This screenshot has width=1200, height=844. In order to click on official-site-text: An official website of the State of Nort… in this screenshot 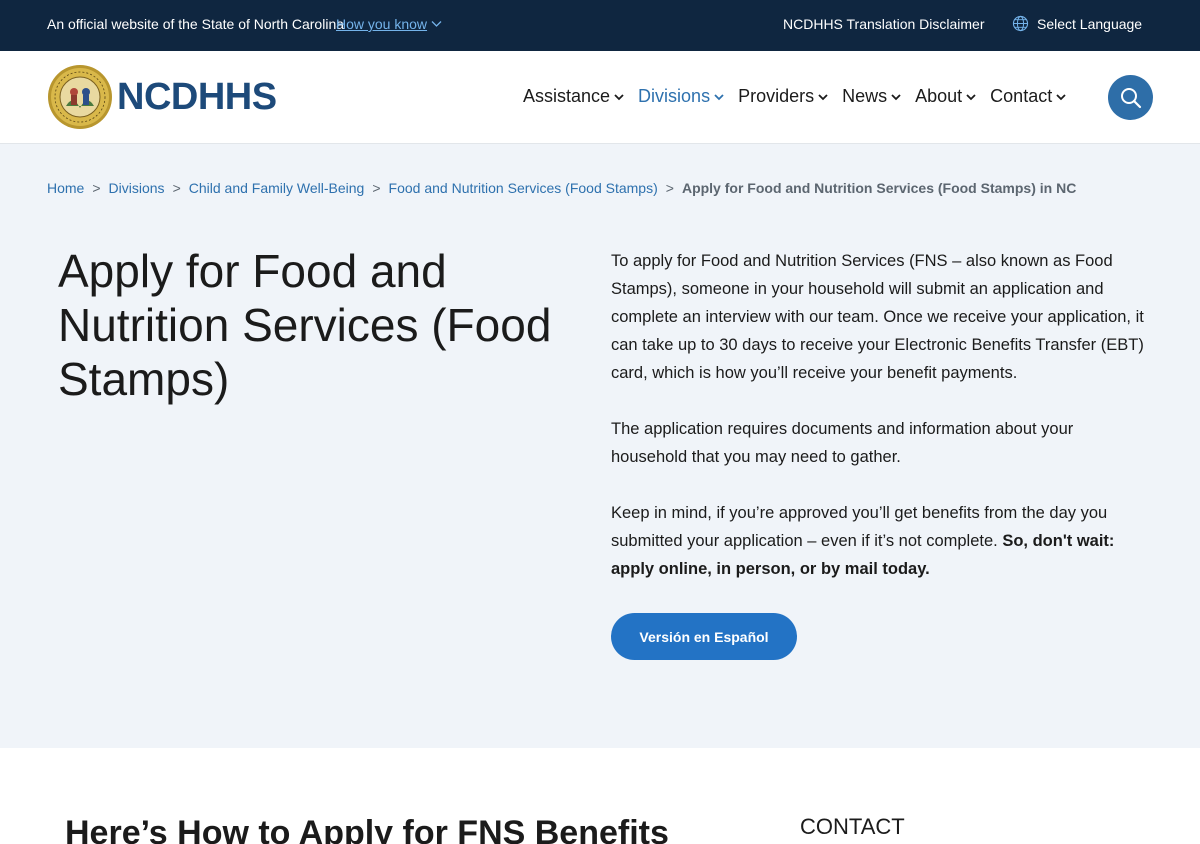, I will do `click(196, 24)`.